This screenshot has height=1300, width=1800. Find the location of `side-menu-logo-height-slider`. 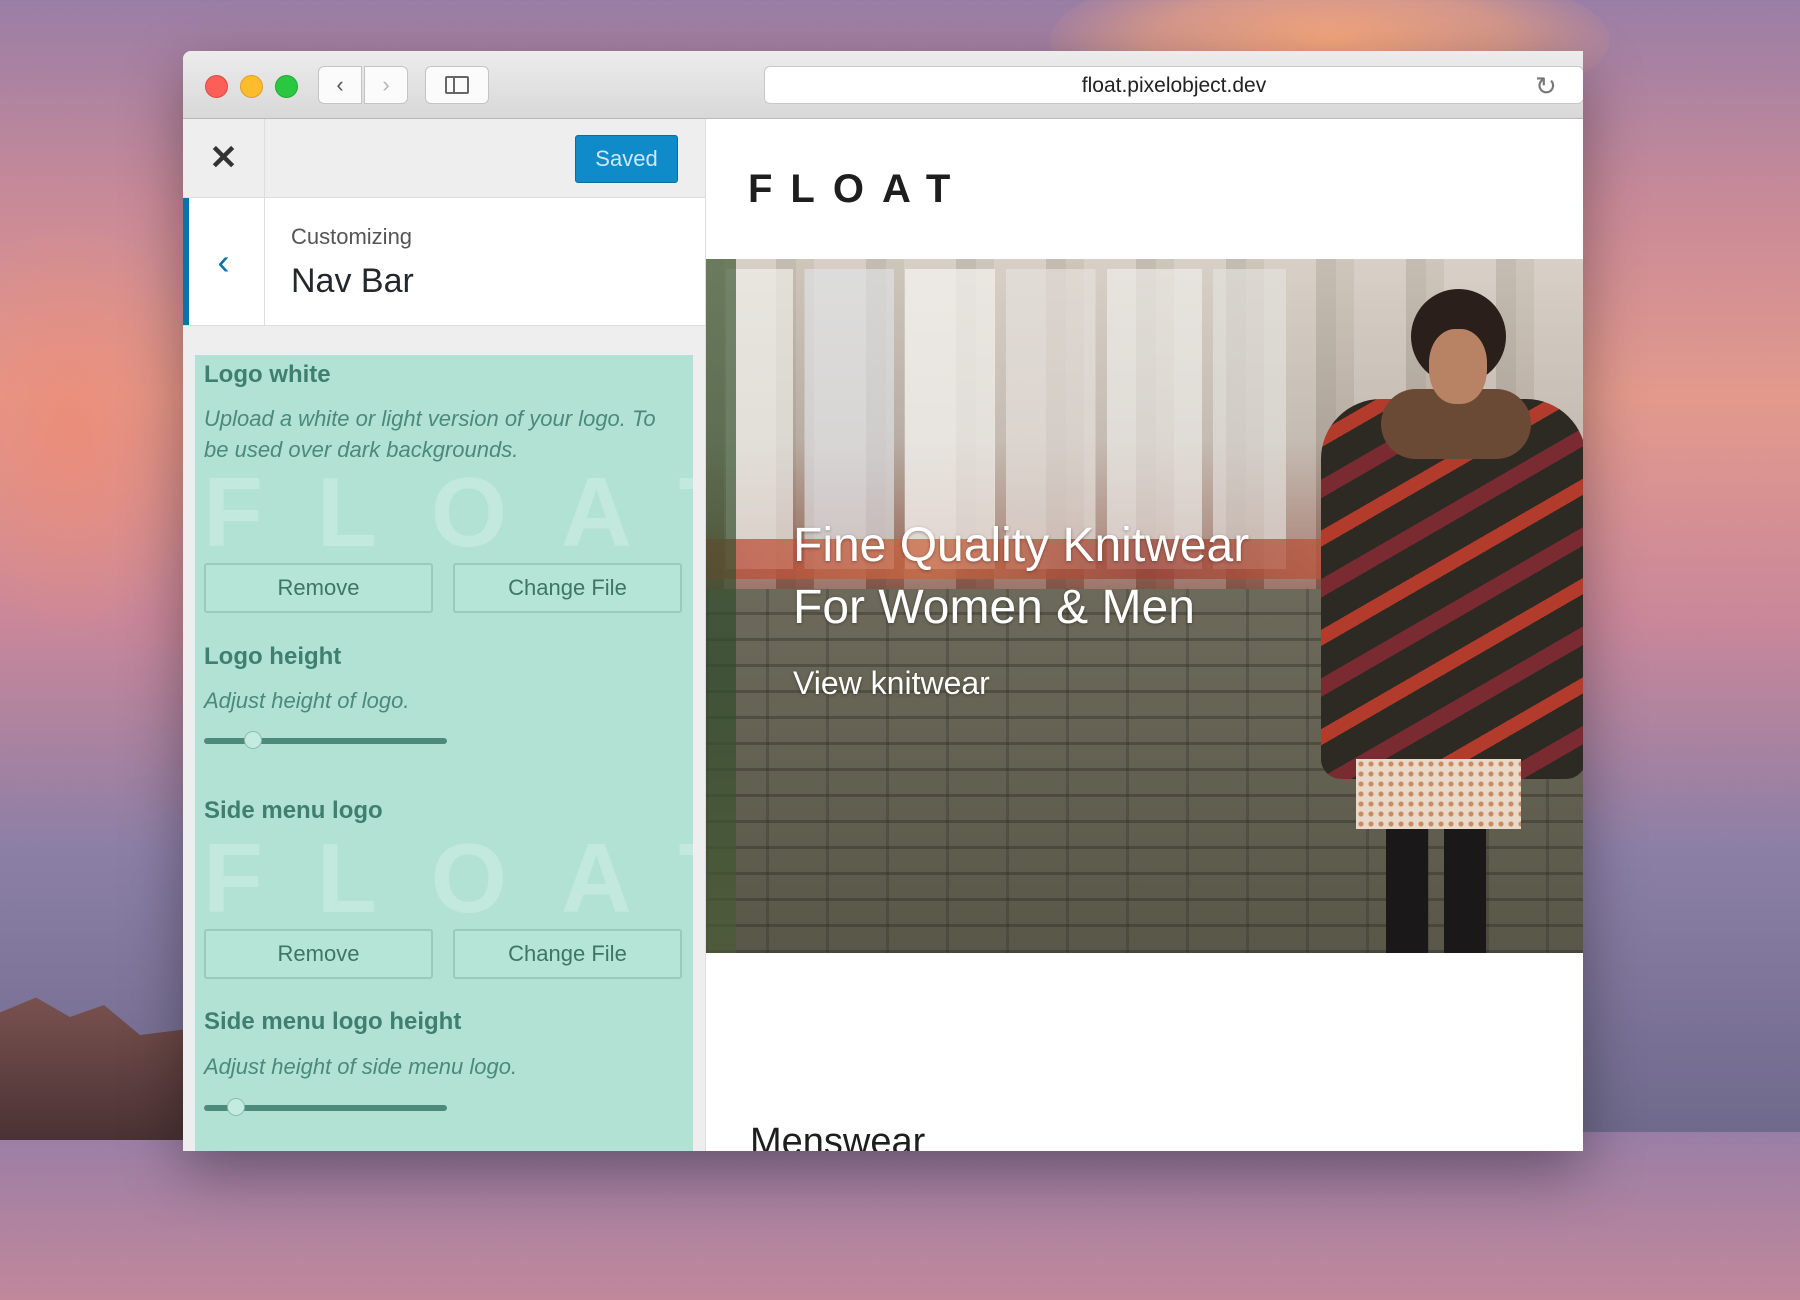

side-menu-logo-height-slider is located at coordinates (325, 1107).